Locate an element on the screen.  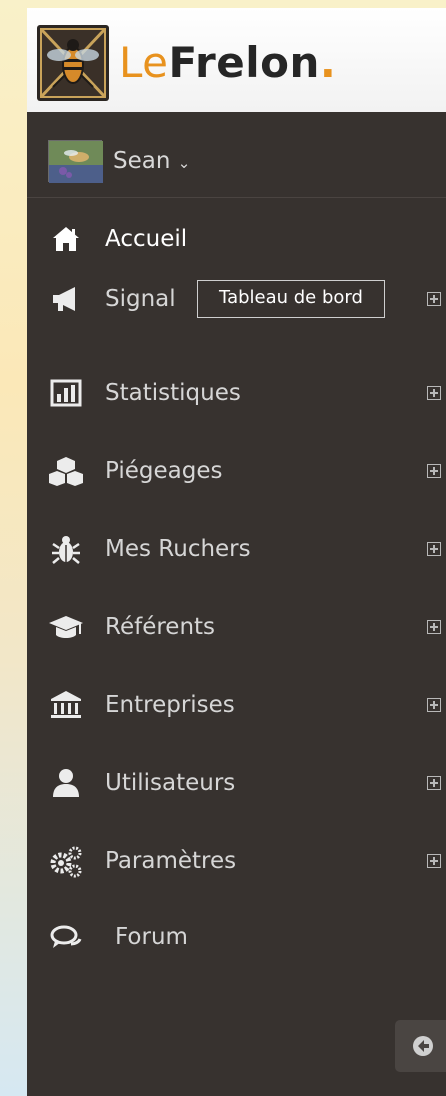
sidebar-item-statistiques: Statistiques is located at coordinates (236, 394).